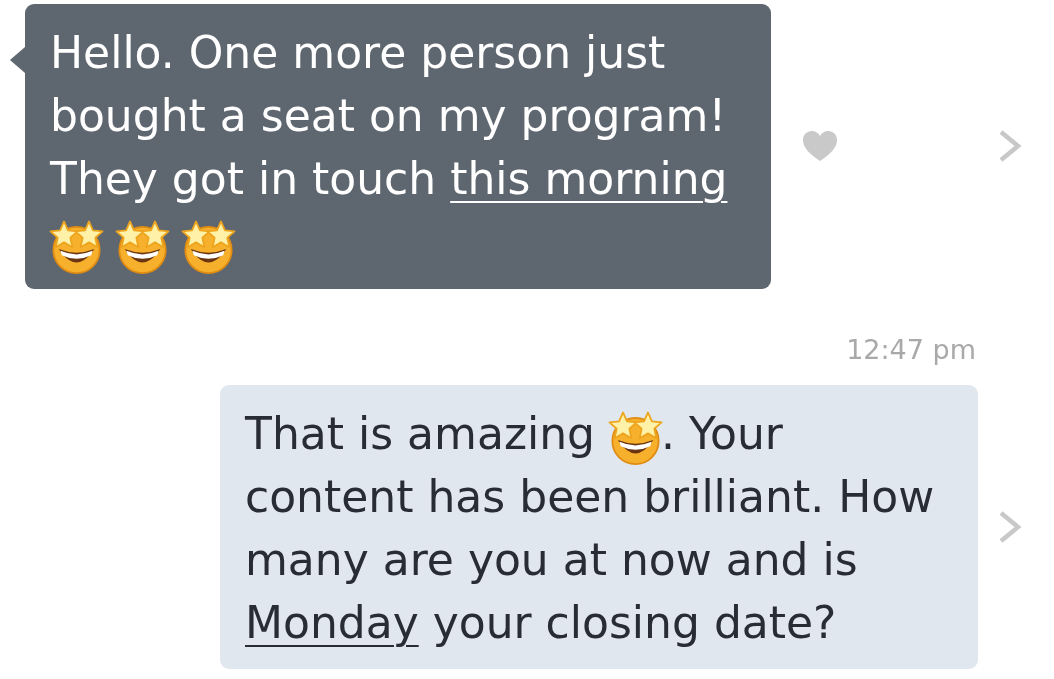  I want to click on heart-icon, so click(820, 146).